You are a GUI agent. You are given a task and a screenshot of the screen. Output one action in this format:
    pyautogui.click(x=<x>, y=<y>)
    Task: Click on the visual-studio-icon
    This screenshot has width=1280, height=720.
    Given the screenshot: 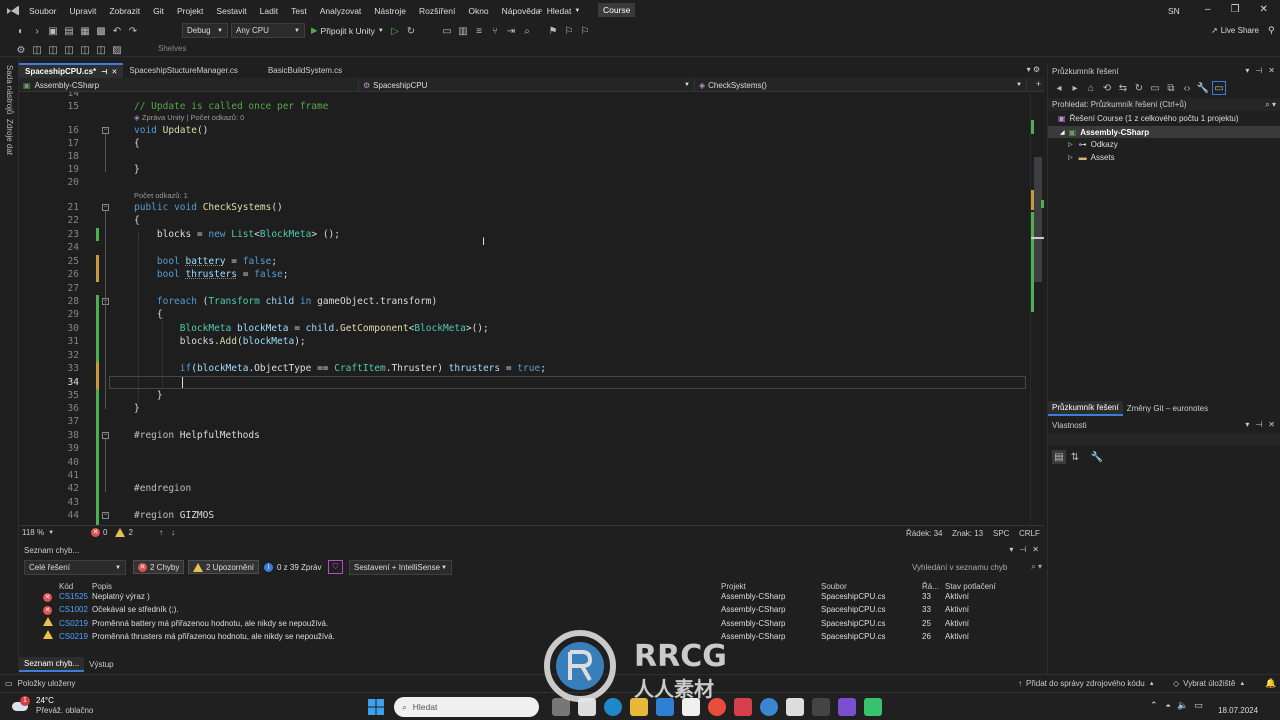 What is the action you would take?
    pyautogui.click(x=847, y=707)
    